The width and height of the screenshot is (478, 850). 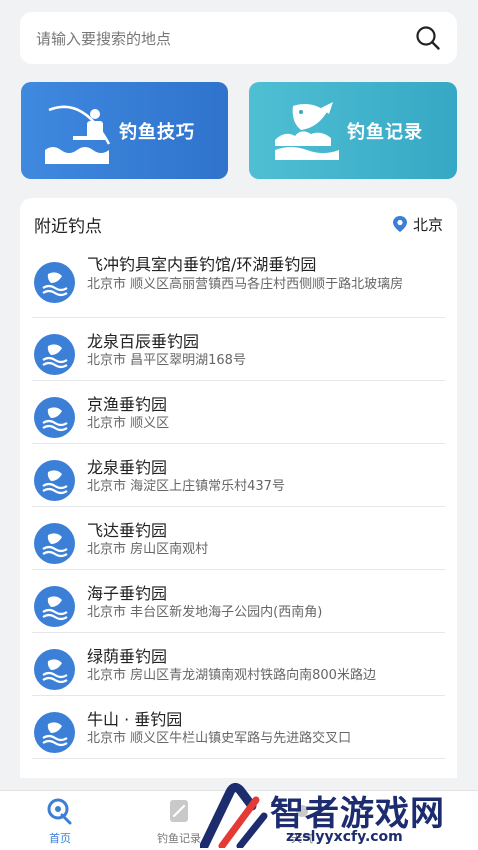 I want to click on spot-name: 京渔垂钓园, so click(x=127, y=404).